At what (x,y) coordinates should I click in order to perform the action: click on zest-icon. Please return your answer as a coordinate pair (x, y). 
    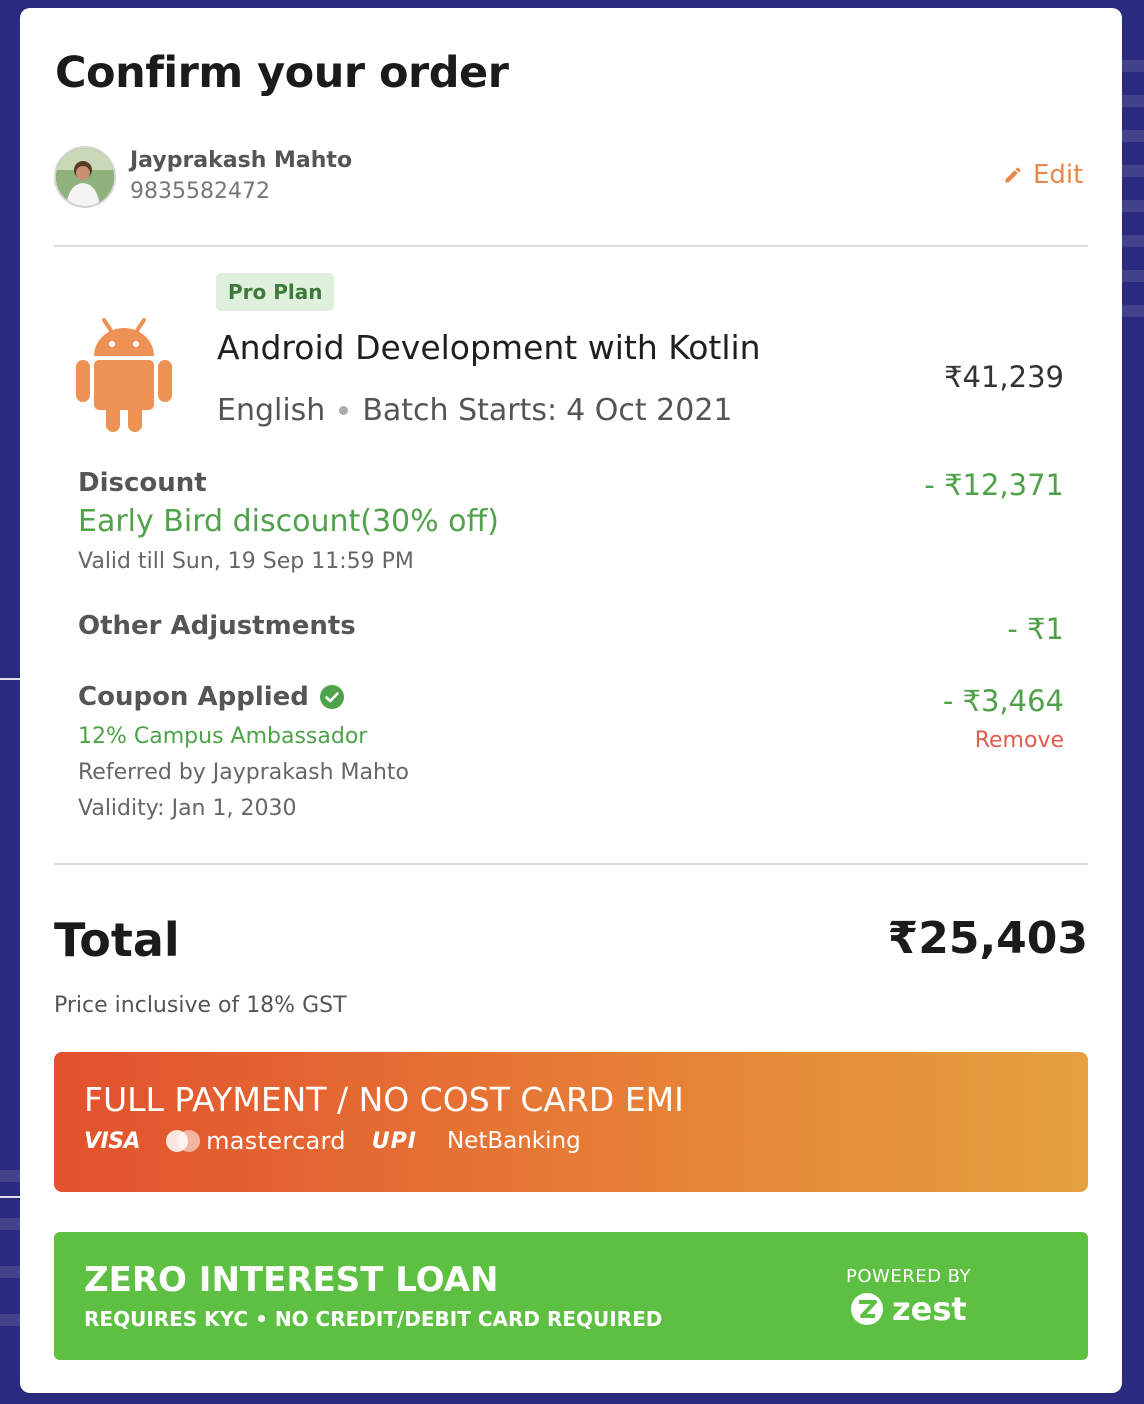
    Looking at the image, I should click on (867, 1309).